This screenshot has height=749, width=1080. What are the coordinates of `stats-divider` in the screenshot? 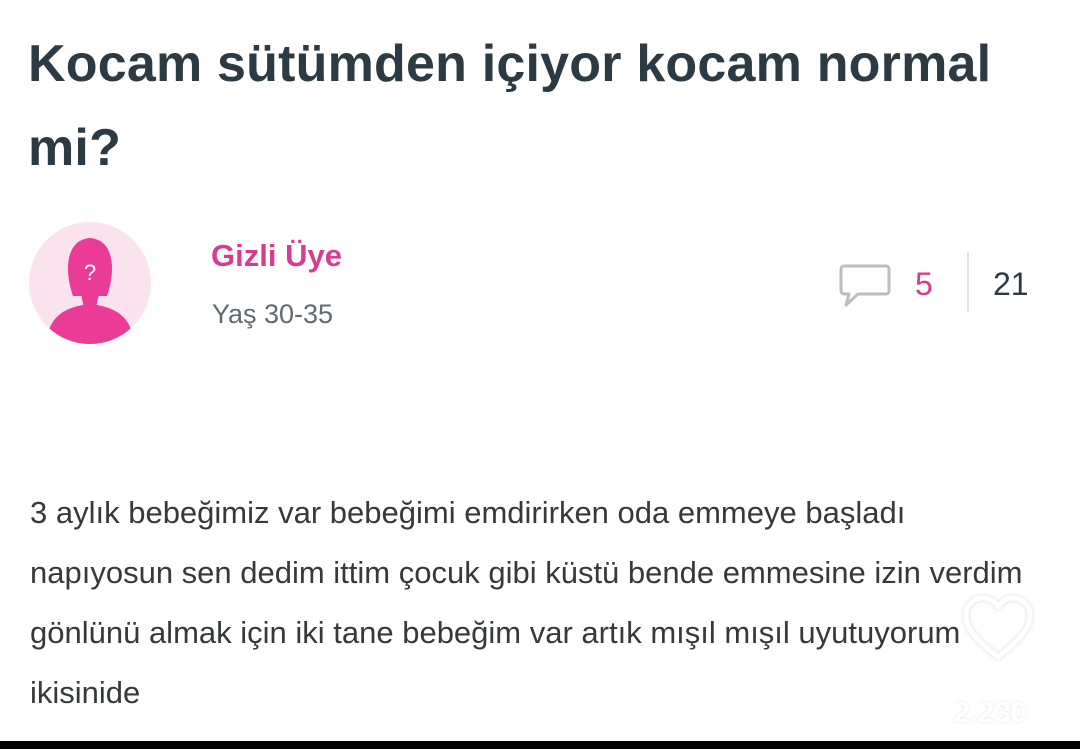 It's located at (968, 282).